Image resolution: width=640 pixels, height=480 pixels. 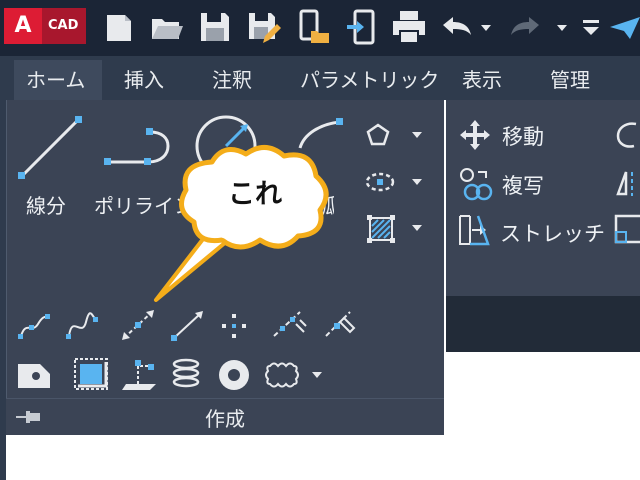 I want to click on stretch-label: ストレッチ, so click(x=552, y=234).